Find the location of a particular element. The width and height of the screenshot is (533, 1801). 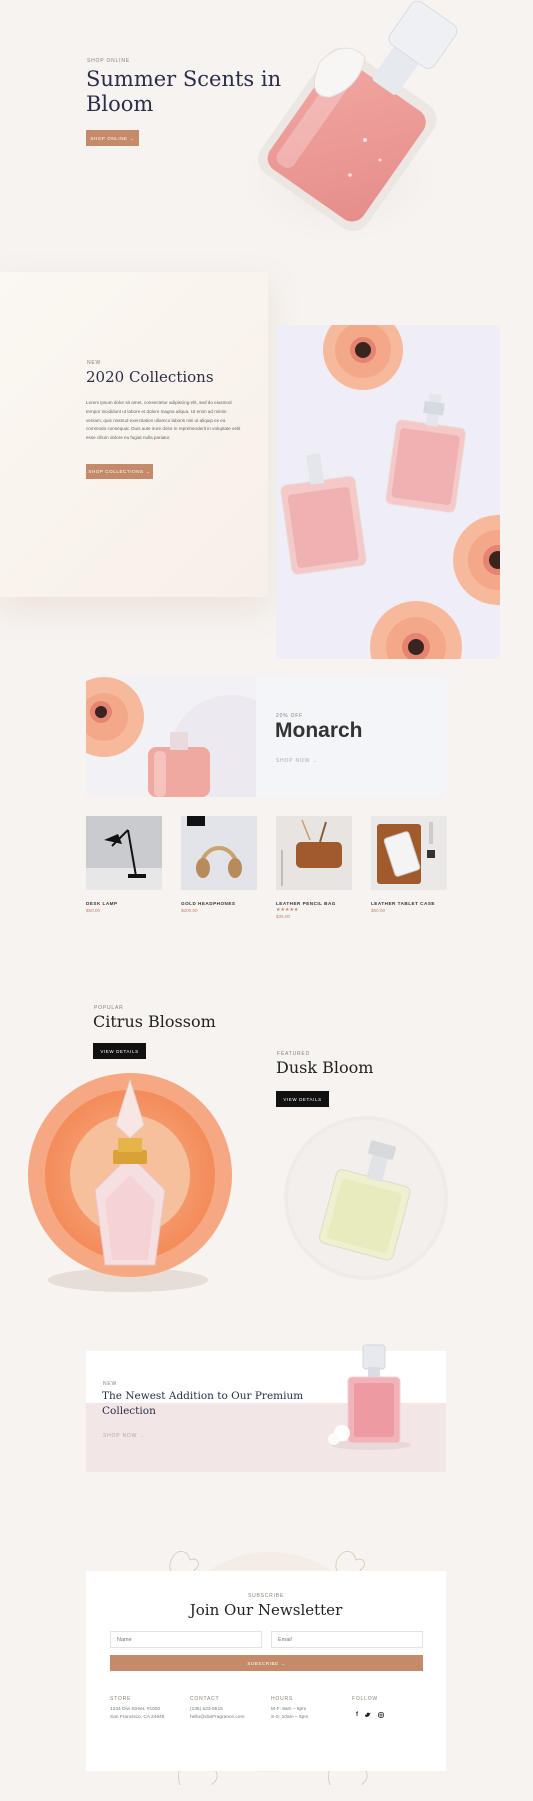

product-price: $35.00 is located at coordinates (283, 916).